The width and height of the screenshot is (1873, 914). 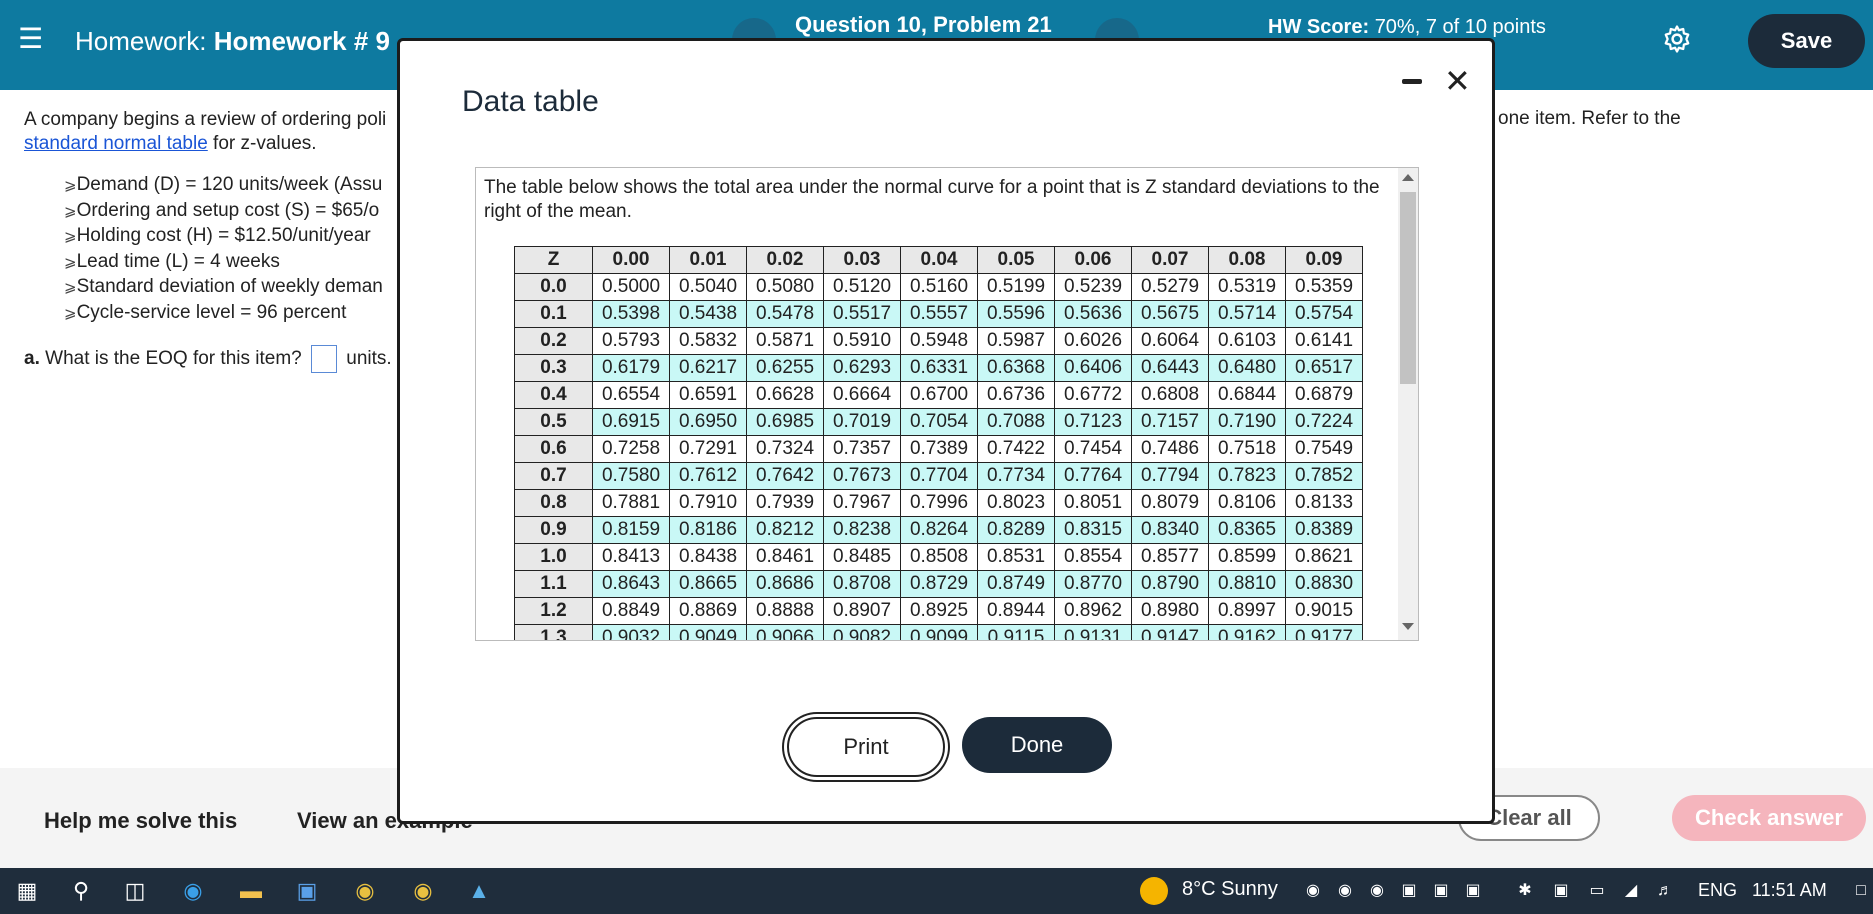 I want to click on homework-title: Homework: Homework # 9, so click(x=232, y=41).